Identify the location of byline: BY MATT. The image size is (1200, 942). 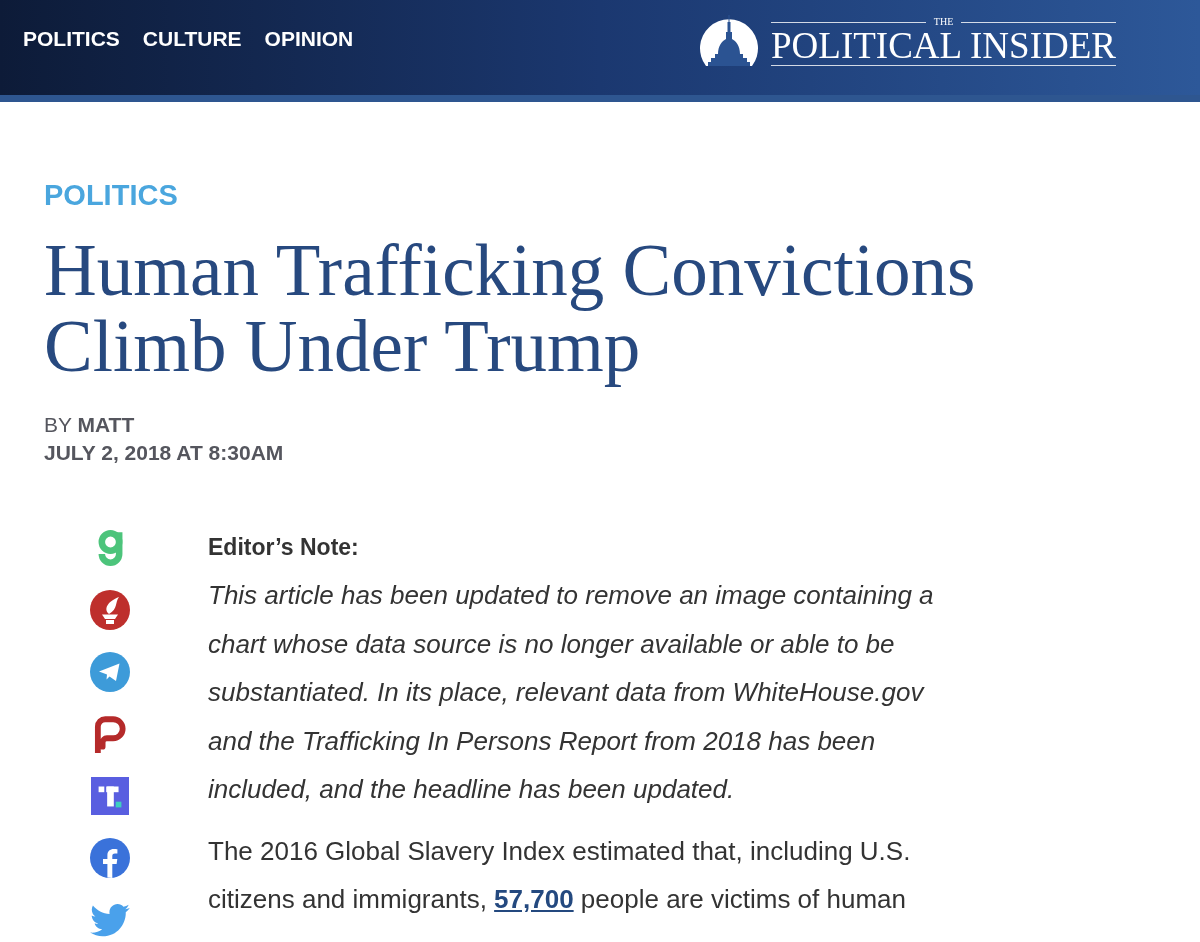
(89, 425).